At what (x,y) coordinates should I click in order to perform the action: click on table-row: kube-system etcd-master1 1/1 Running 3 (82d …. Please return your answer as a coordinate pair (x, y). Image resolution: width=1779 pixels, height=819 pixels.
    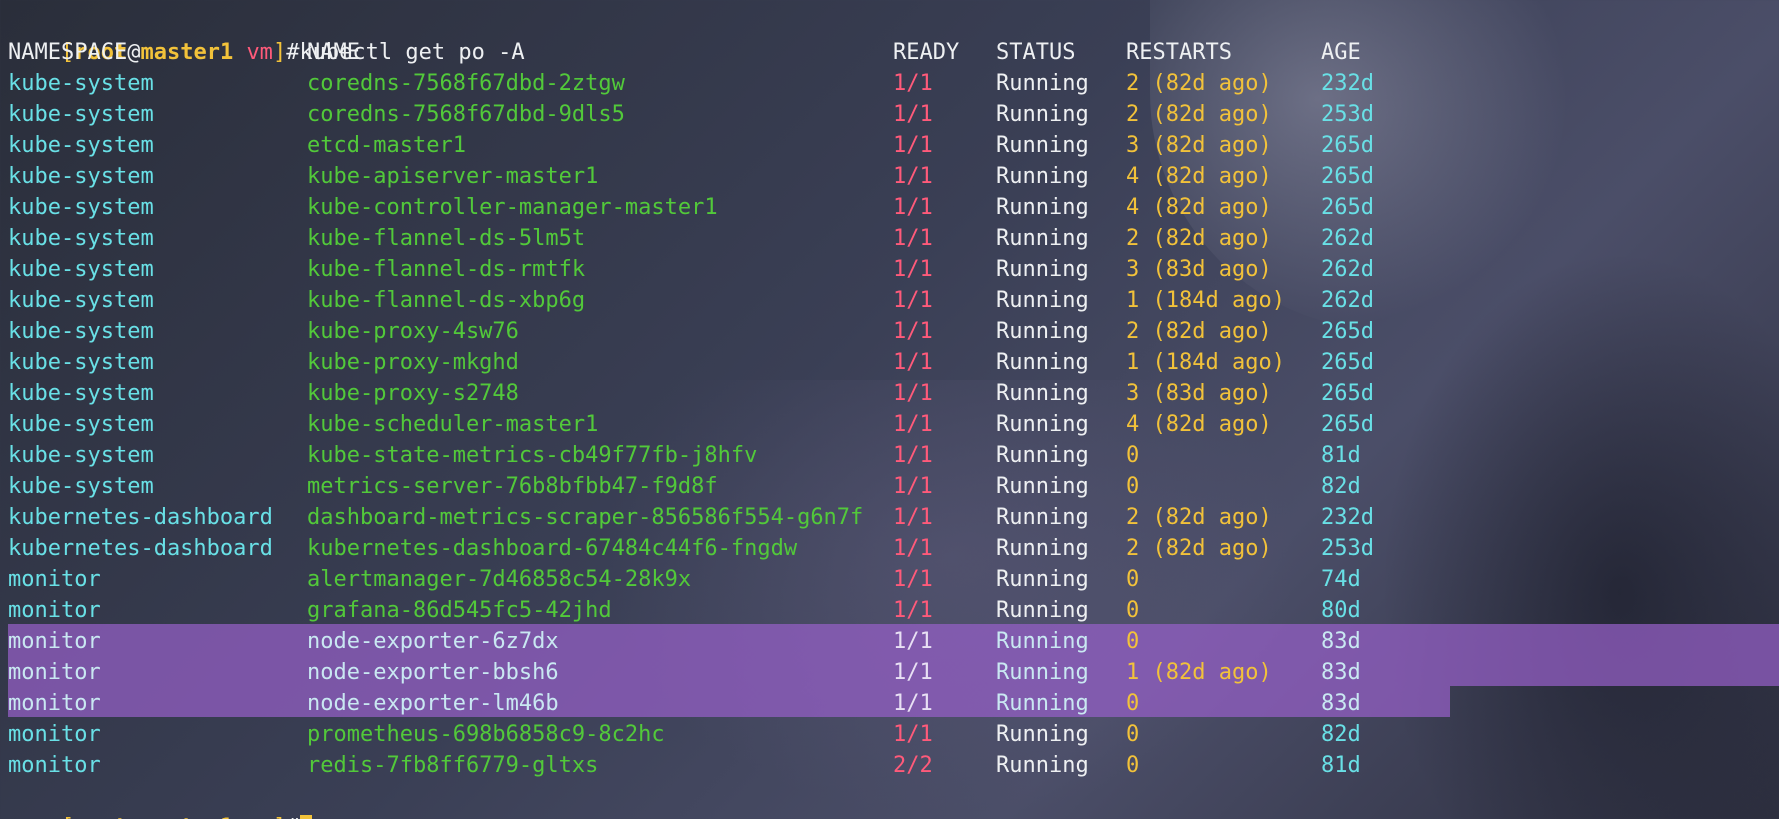
    Looking at the image, I should click on (888, 145).